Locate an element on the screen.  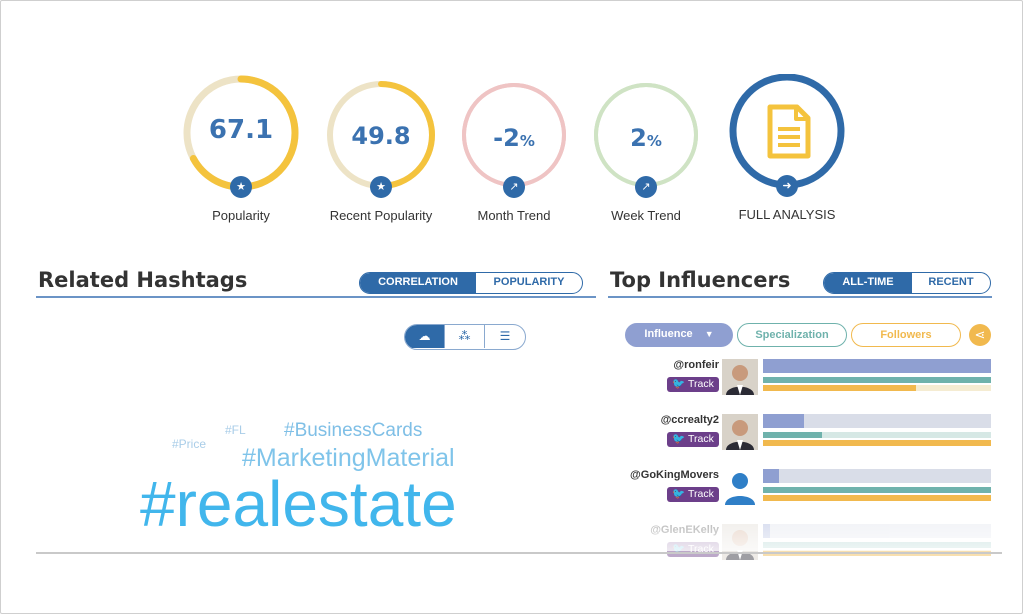
hashtag-word: #FL is located at coordinates (235, 430).